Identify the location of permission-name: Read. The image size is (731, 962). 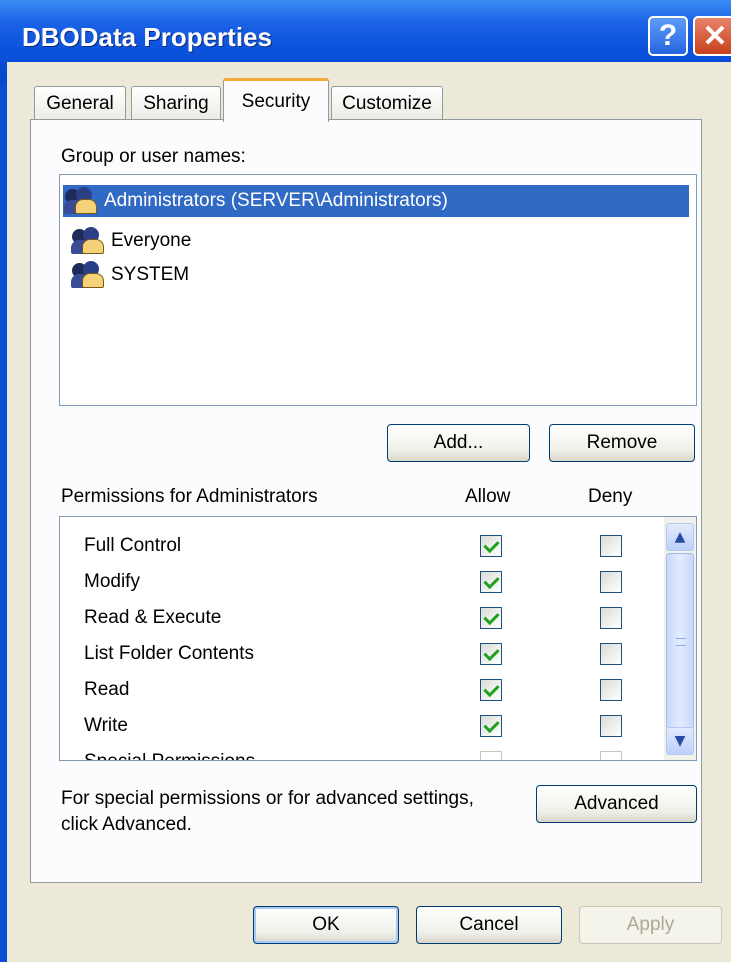
(107, 689).